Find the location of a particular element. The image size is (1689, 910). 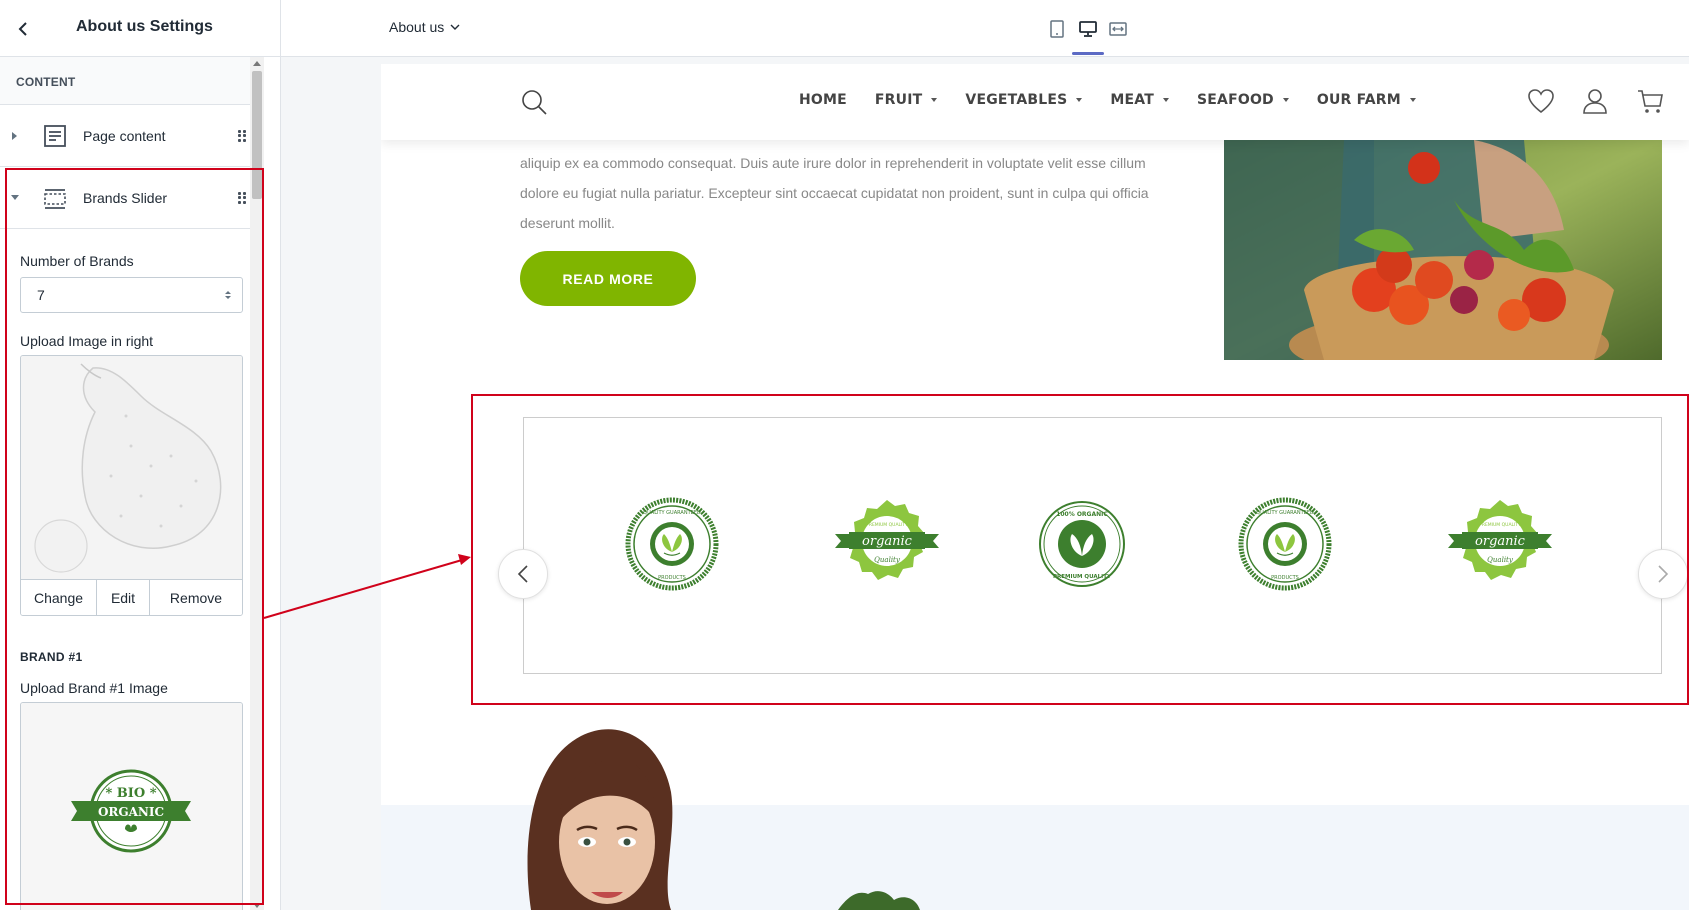

brand-1-upload-label: Upload Brand #1 Image is located at coordinates (94, 688).